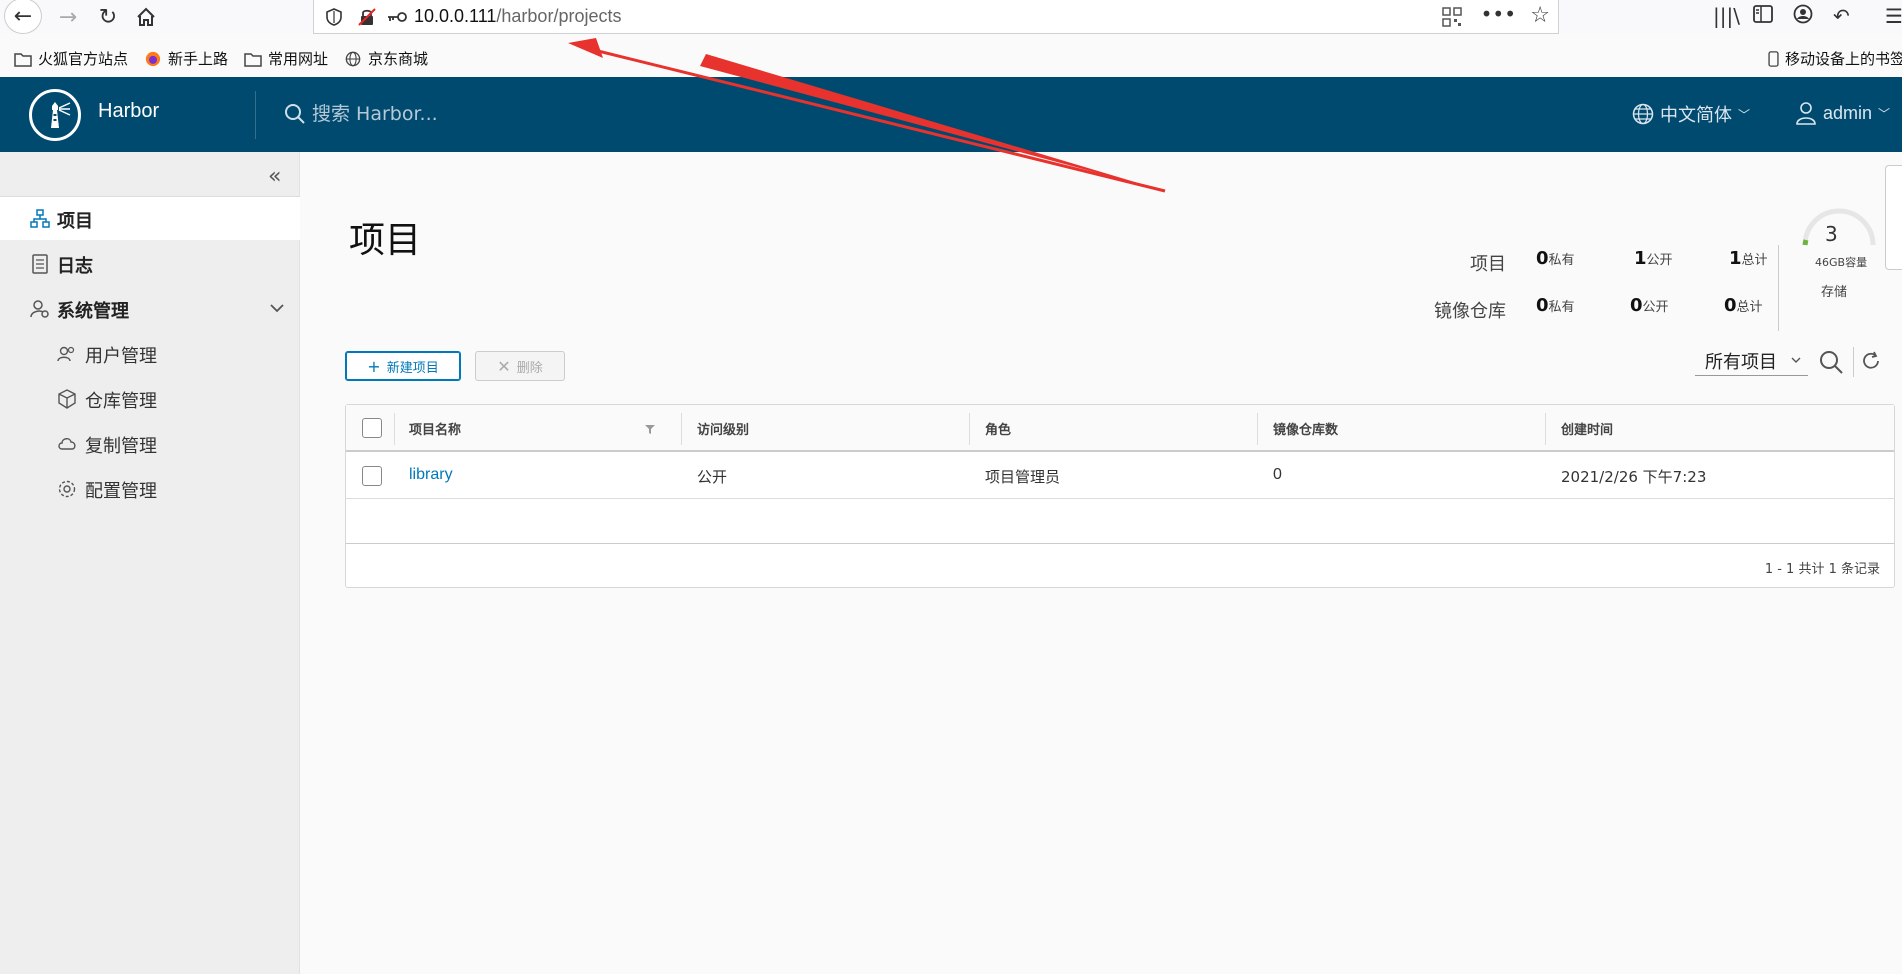 Image resolution: width=1902 pixels, height=974 pixels. Describe the element at coordinates (1853, 362) in the screenshot. I see `toolbar-divider` at that location.